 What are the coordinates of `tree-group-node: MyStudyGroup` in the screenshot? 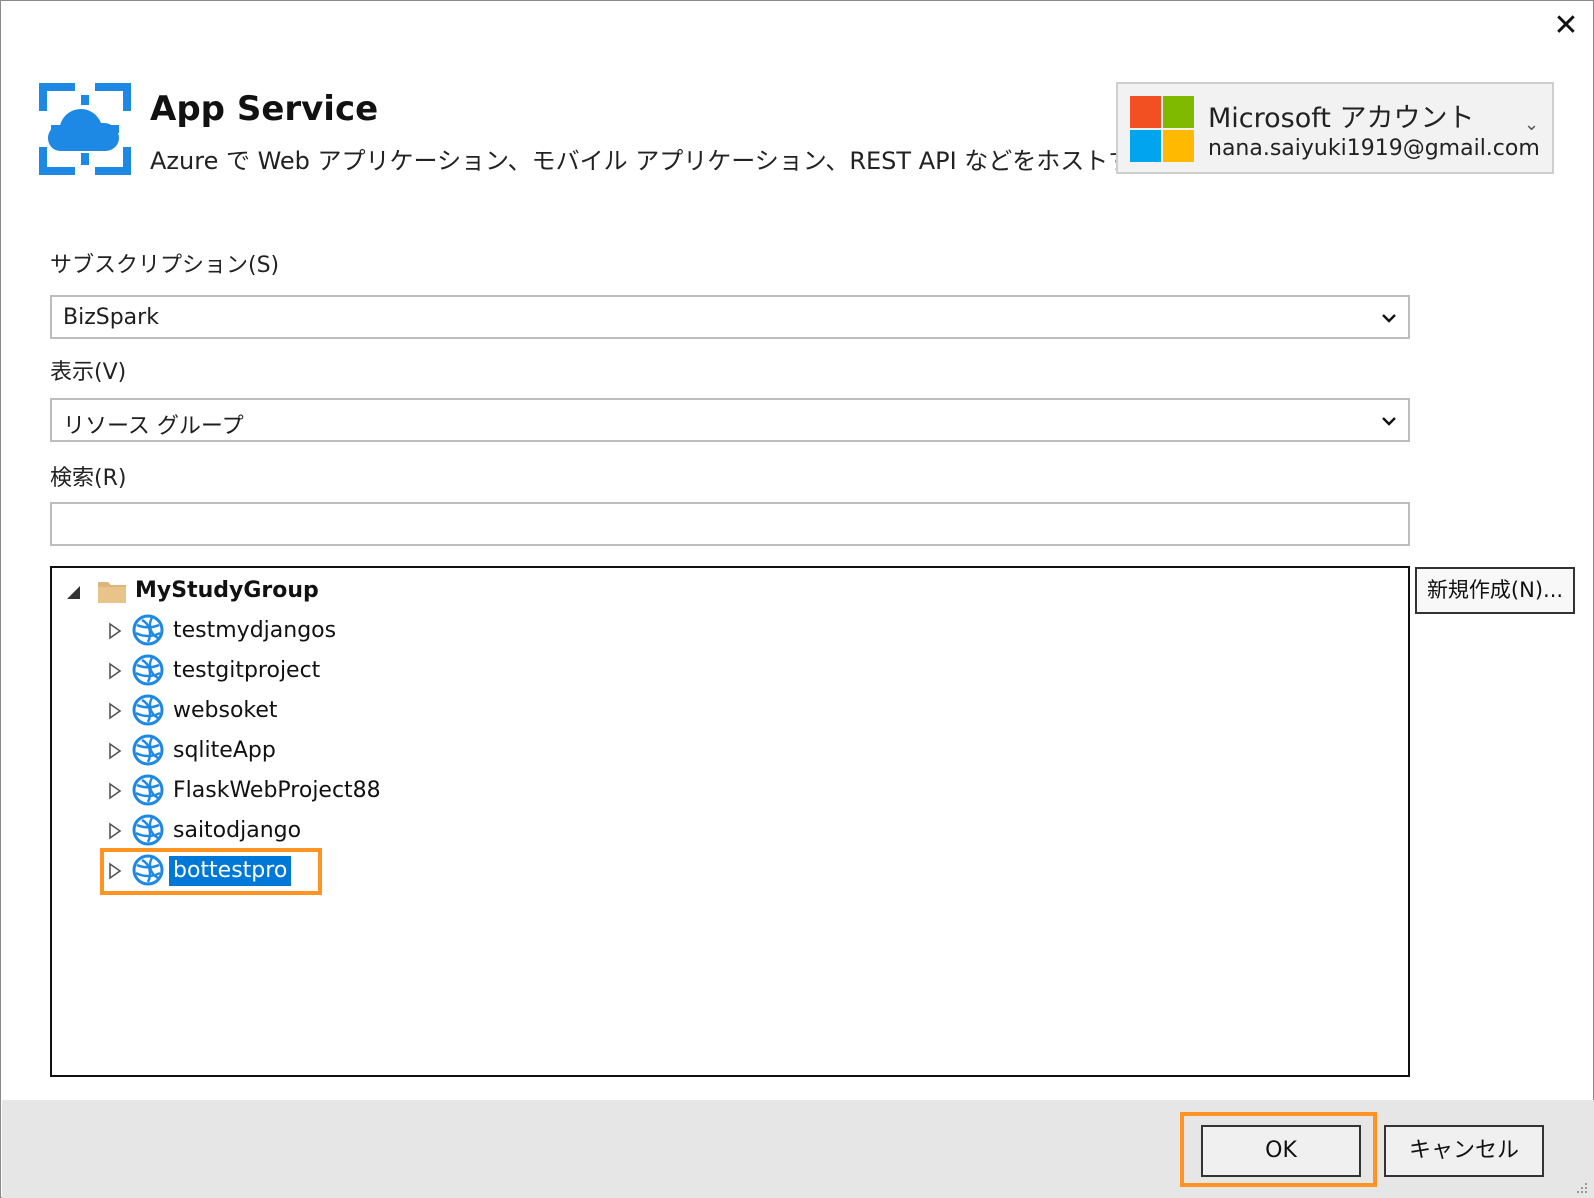 It's located at (252, 592).